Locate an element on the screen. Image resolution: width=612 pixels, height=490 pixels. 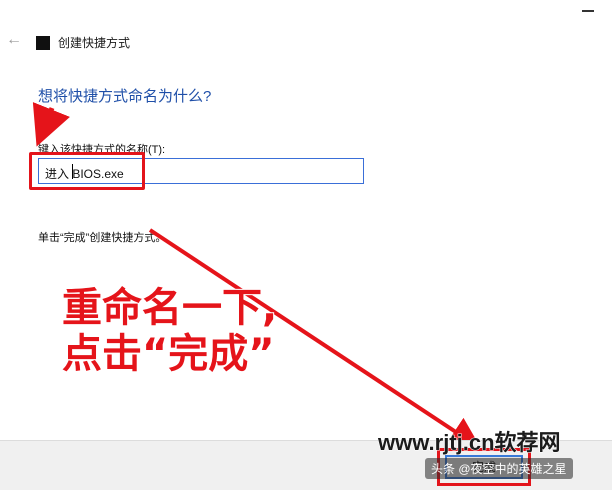
finish-hint-text: 单击“完成”创建快捷方式。 is located at coordinates (102, 238).